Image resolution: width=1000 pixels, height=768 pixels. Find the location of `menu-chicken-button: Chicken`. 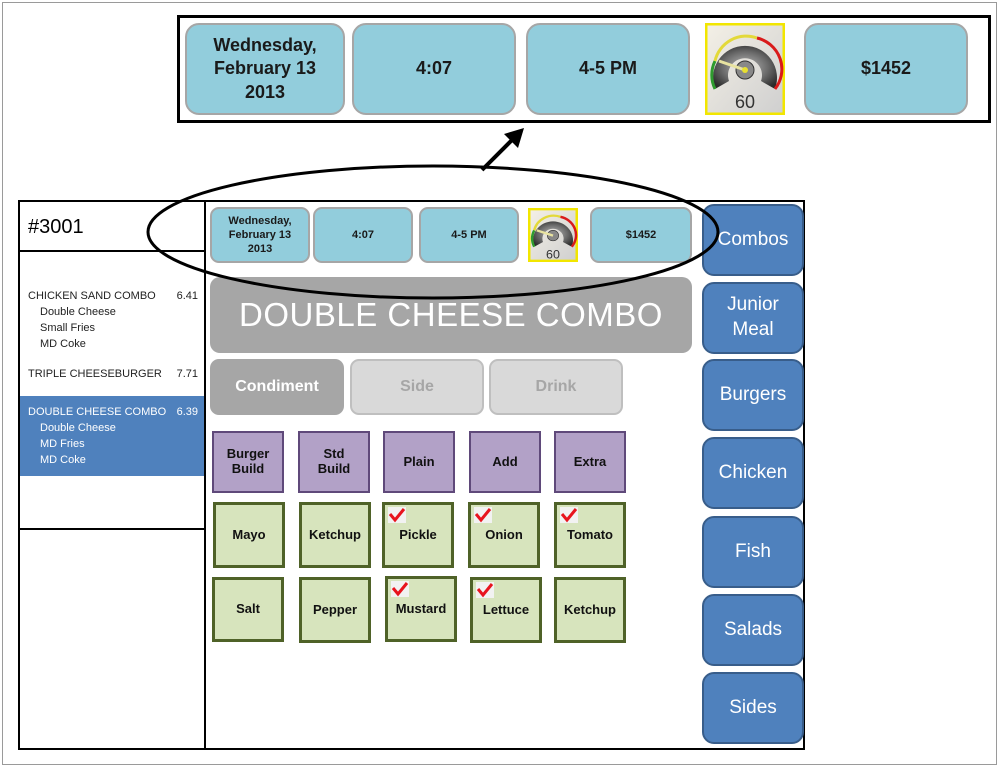

menu-chicken-button: Chicken is located at coordinates (753, 473).